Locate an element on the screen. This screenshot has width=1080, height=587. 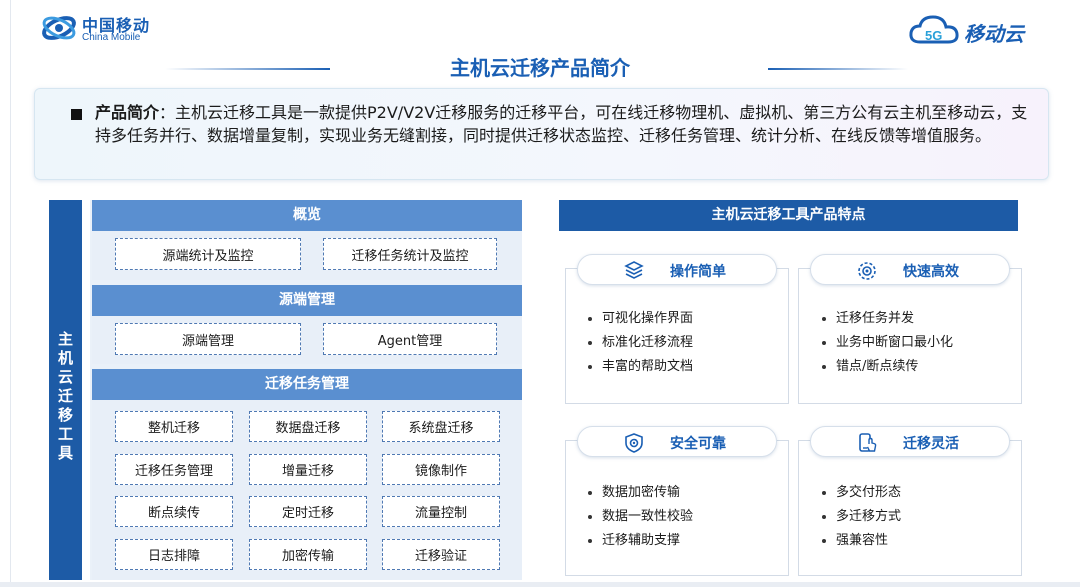
list-item: 迁移任务并发 is located at coordinates (886, 319).